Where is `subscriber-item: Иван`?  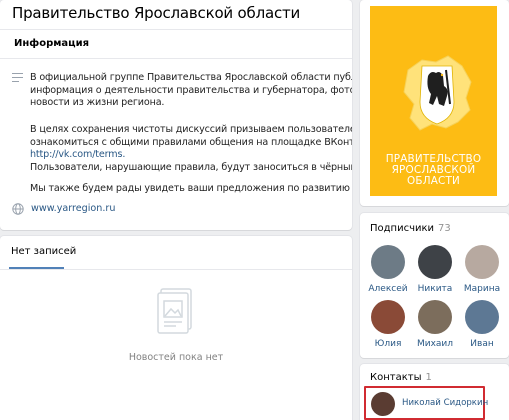
subscriber-item: Иван is located at coordinates (482, 324).